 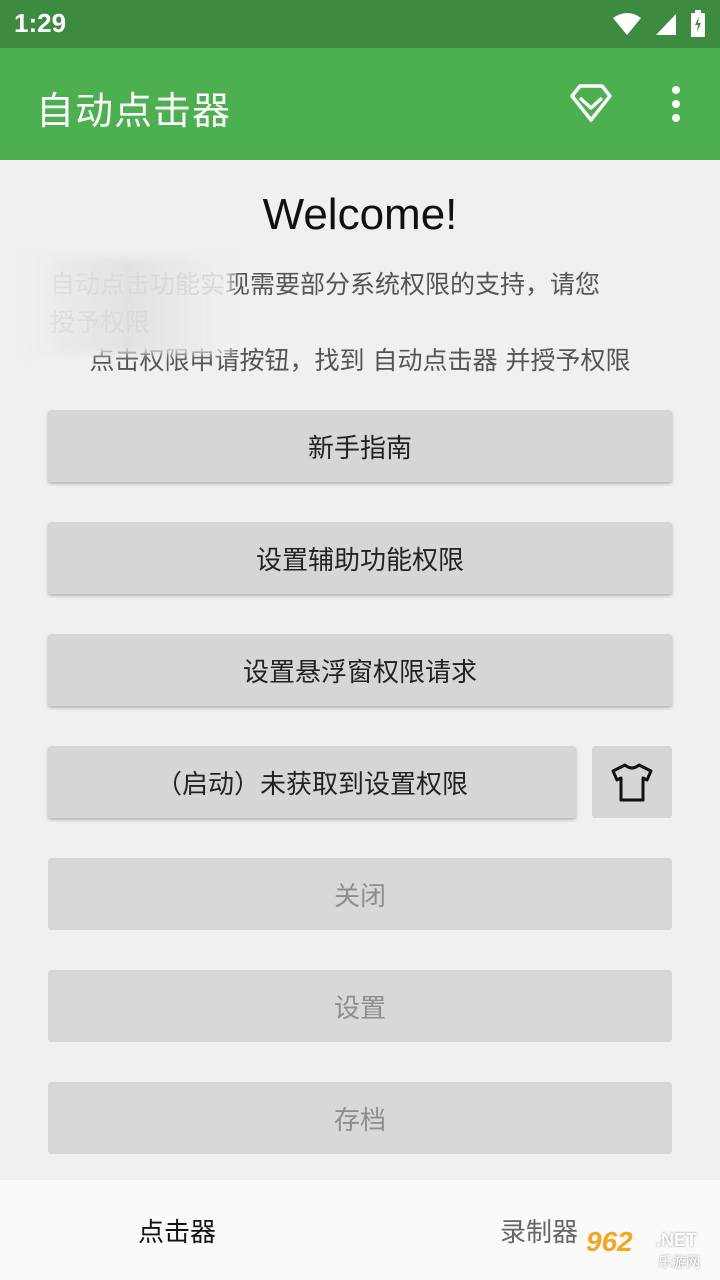 I want to click on watermark-logo: 962 .NET 乐游网, so click(x=651, y=1251).